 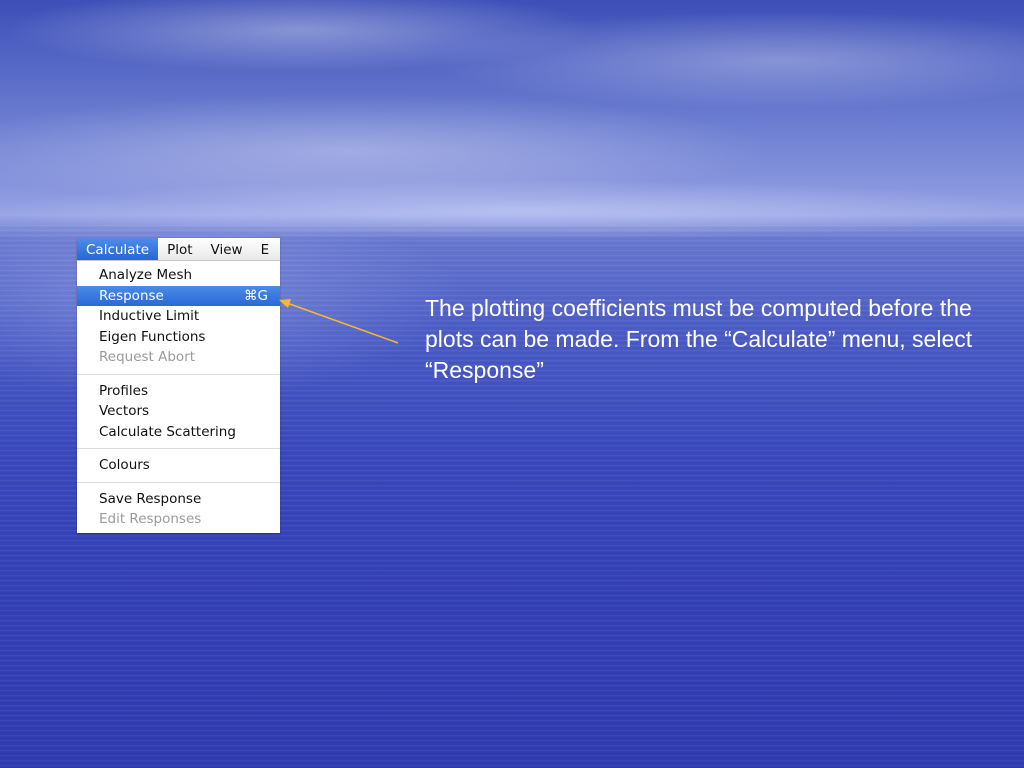 I want to click on menu-item-save-response: Save Response, so click(x=178, y=499).